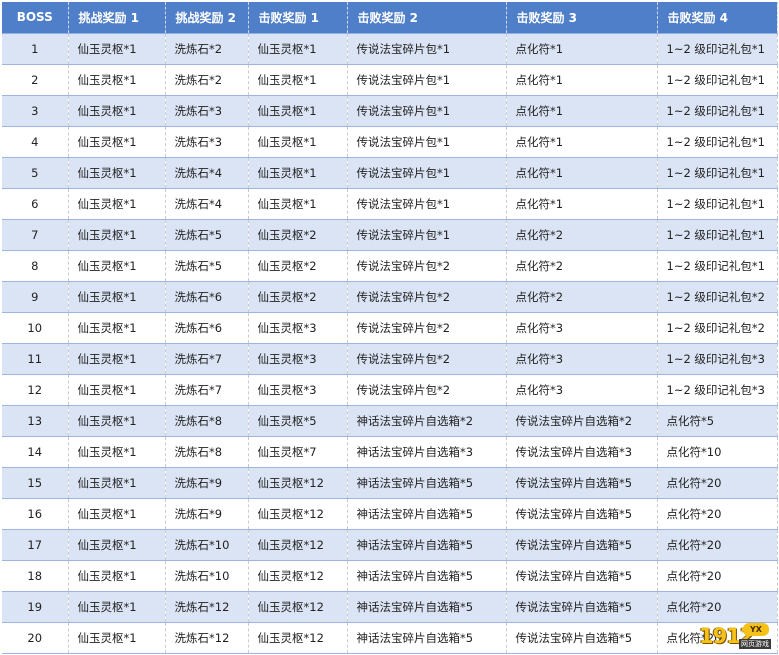 The height and width of the screenshot is (655, 779). What do you see at coordinates (427, 18) in the screenshot?
I see `column-header: 击败奖励 2` at bounding box center [427, 18].